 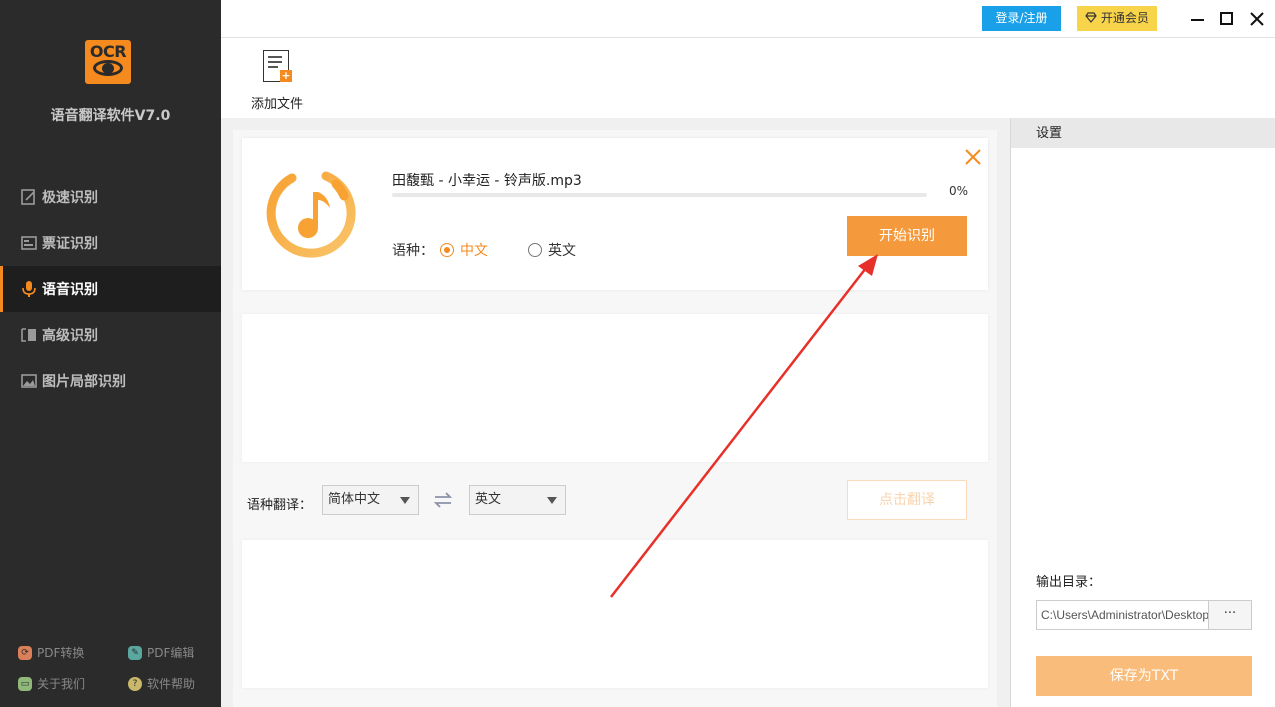 What do you see at coordinates (1093, 18) in the screenshot?
I see `diamond-icon` at bounding box center [1093, 18].